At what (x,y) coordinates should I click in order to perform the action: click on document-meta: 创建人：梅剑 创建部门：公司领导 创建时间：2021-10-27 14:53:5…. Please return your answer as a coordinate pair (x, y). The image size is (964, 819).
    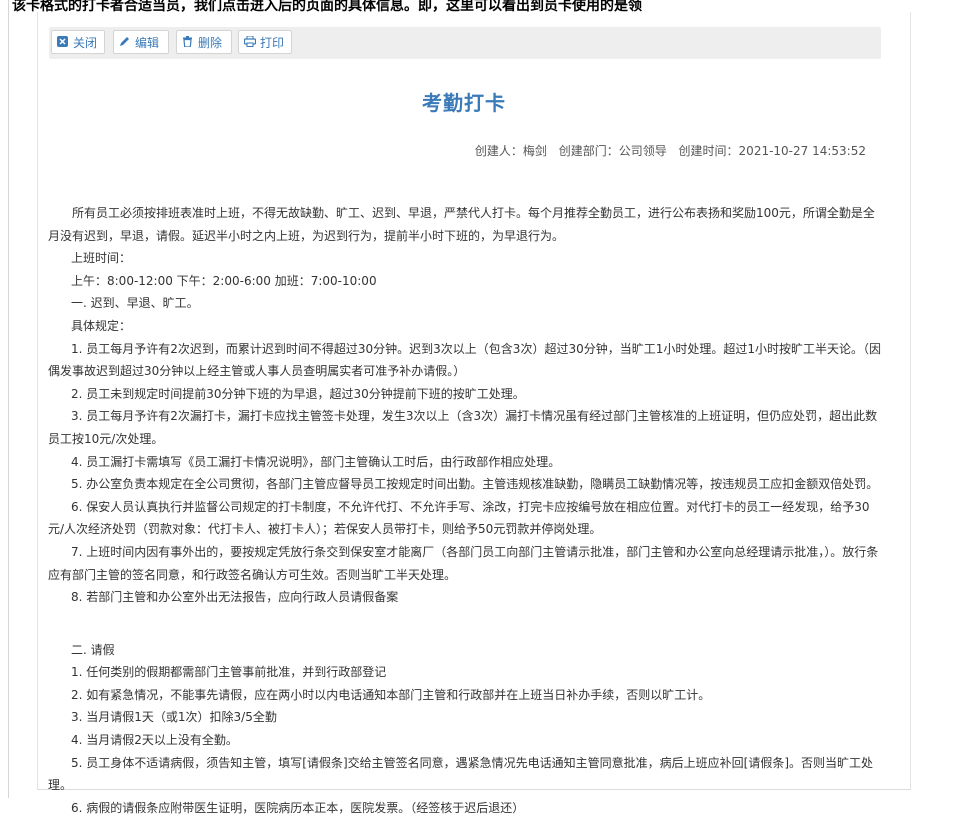
    Looking at the image, I should click on (666, 150).